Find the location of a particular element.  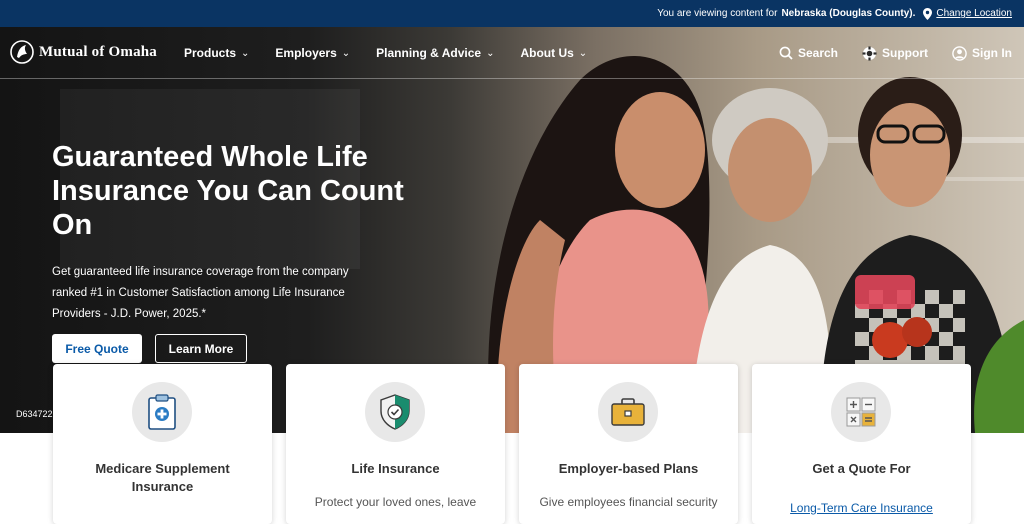

lifebuoy-icon is located at coordinates (869, 53).